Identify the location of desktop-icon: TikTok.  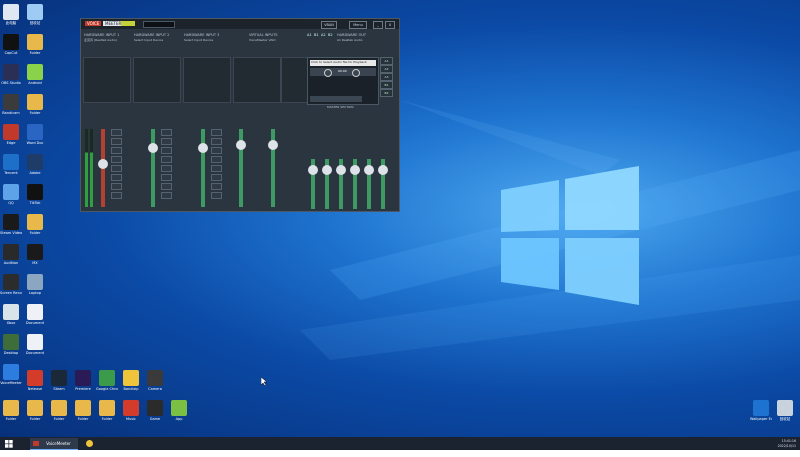
(35, 194).